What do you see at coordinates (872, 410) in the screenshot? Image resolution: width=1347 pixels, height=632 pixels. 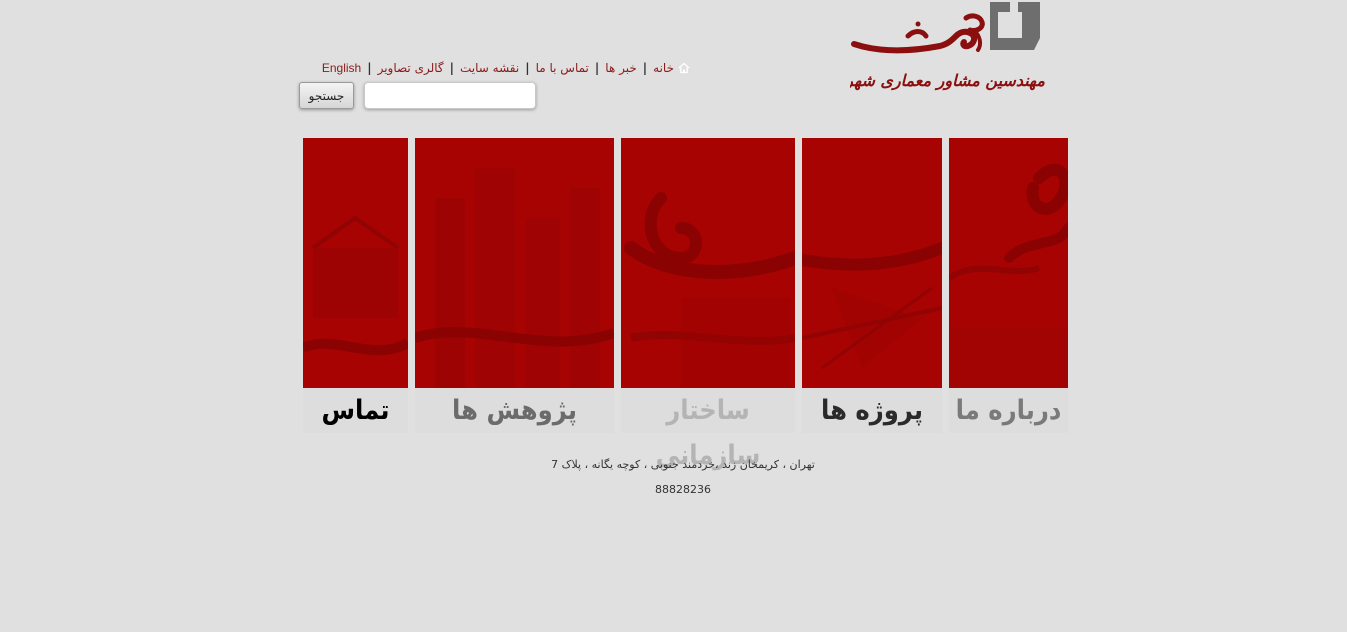 I see `panel-label-projects: پروژه ها` at bounding box center [872, 410].